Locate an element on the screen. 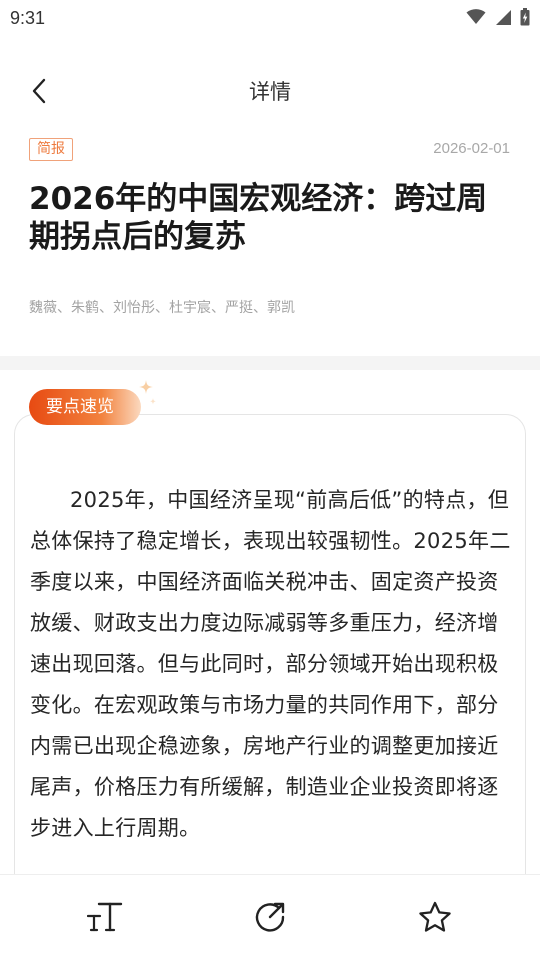 The image size is (540, 960). text-size-icon is located at coordinates (105, 917).